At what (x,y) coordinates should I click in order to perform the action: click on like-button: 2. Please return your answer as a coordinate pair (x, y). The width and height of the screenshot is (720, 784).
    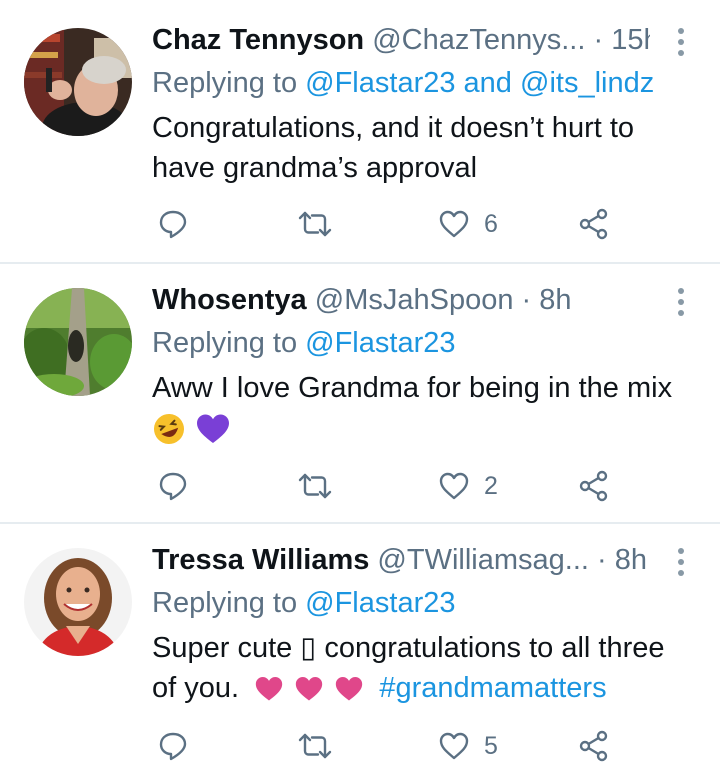
    Looking at the image, I should click on (468, 486).